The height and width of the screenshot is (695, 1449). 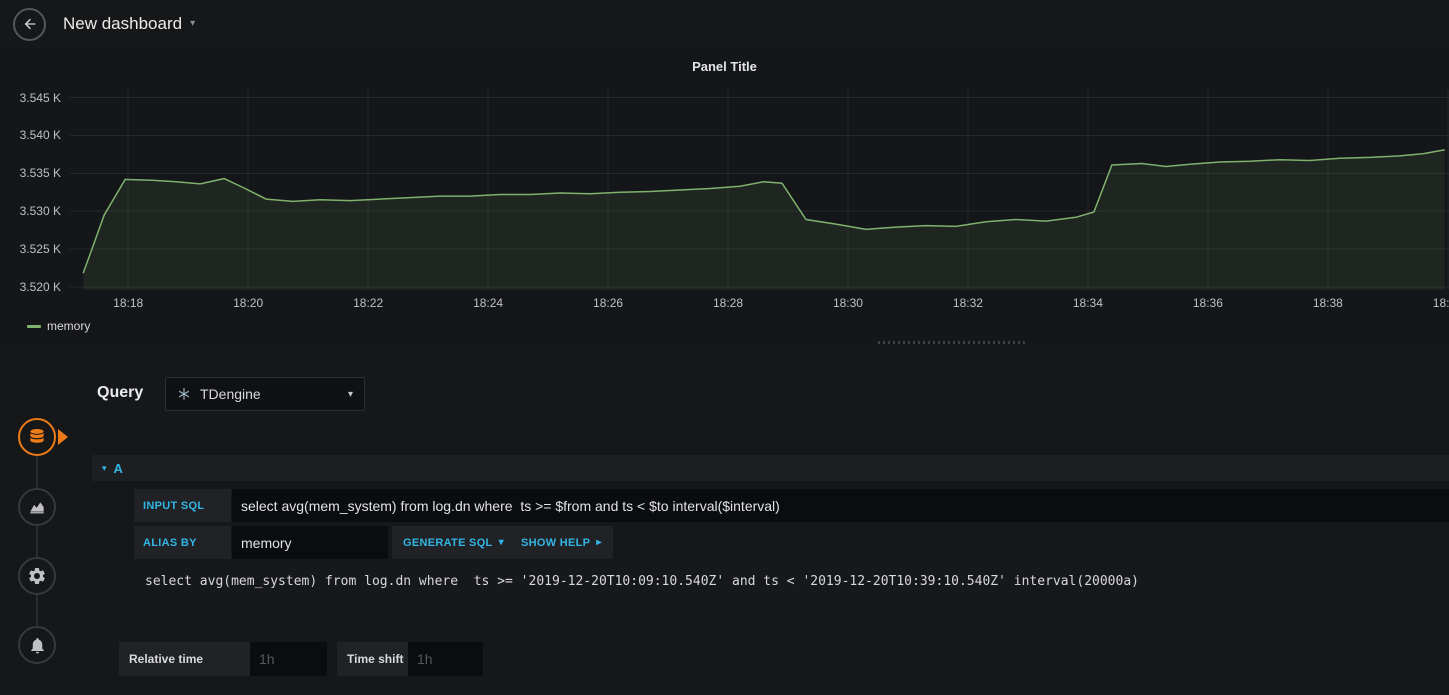 I want to click on arrow-left-icon, so click(x=29, y=24).